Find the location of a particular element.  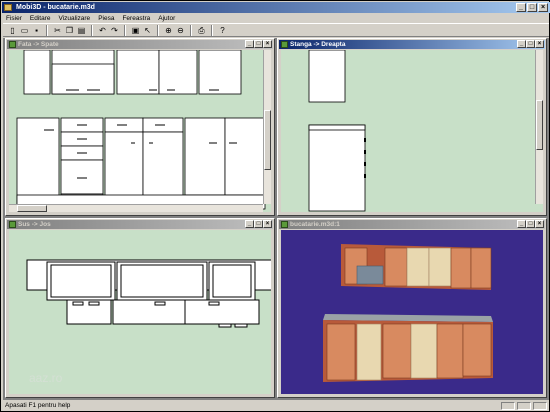

menu-ajutor: Ajutor is located at coordinates (166, 18).